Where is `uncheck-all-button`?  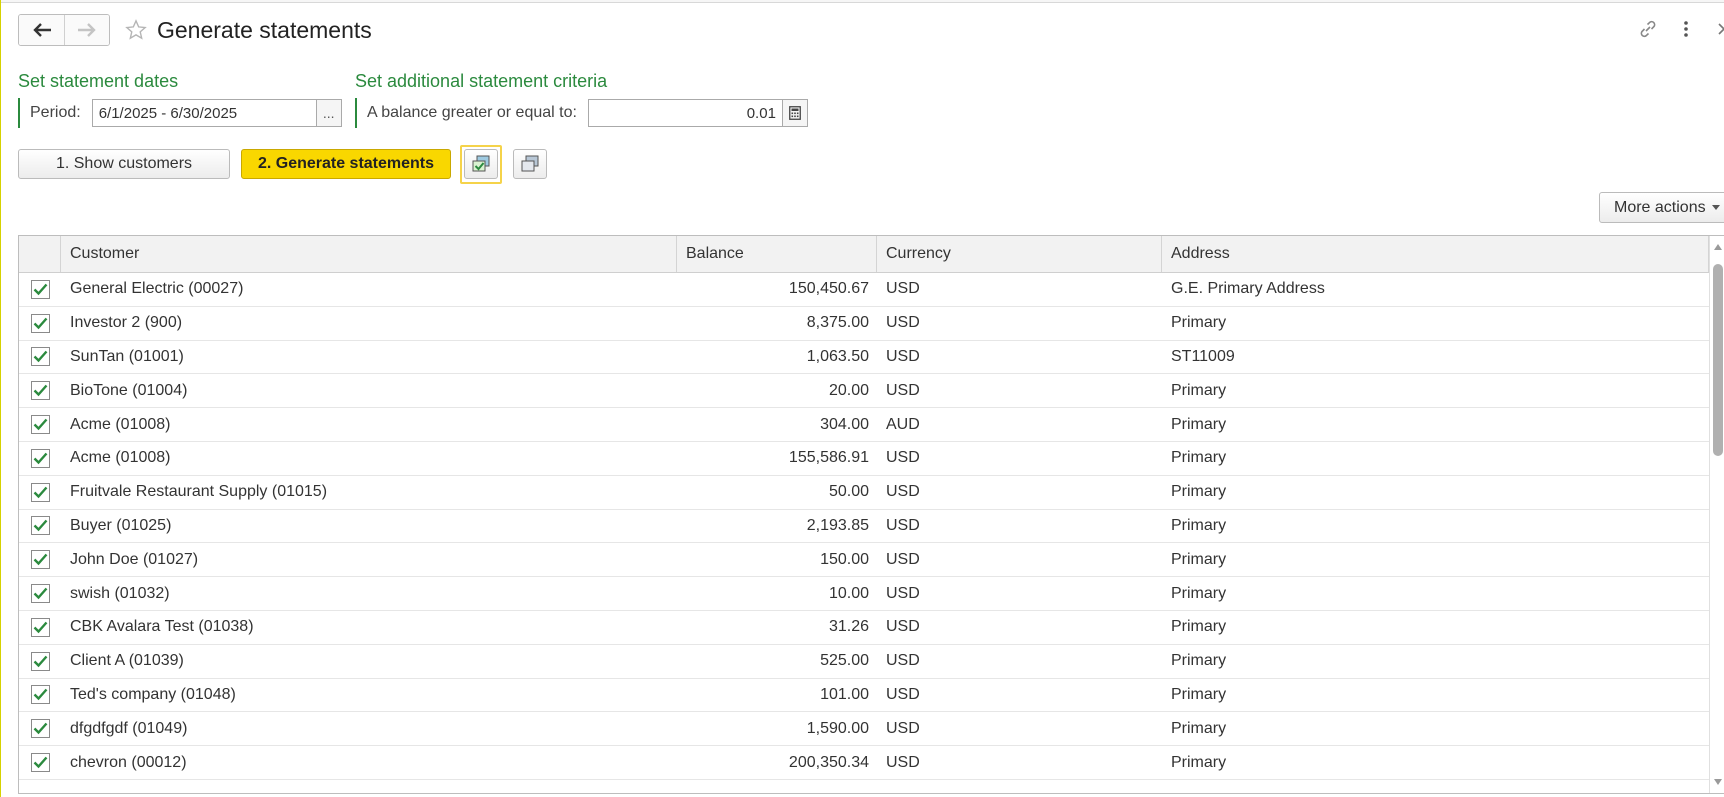
uncheck-all-button is located at coordinates (530, 164).